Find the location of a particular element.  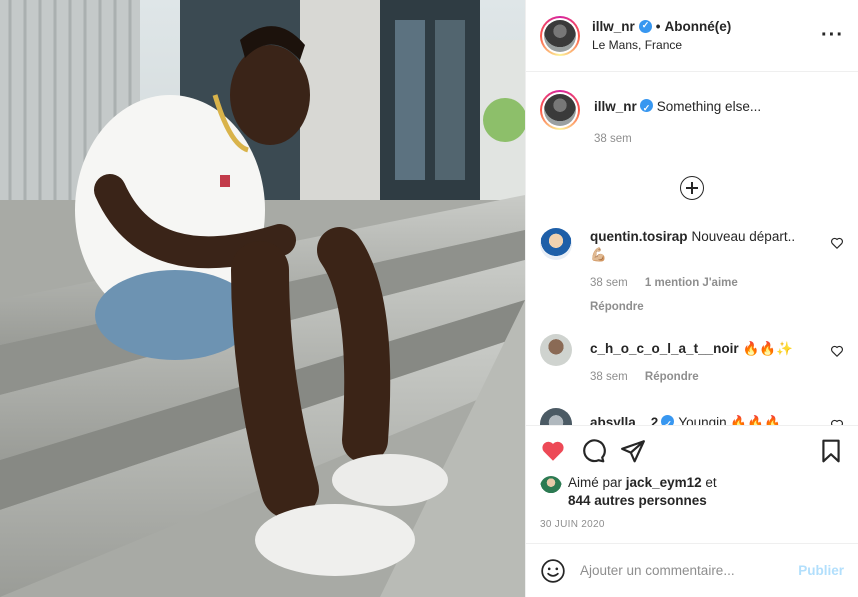

liker-username: jack_eym12 is located at coordinates (664, 482).